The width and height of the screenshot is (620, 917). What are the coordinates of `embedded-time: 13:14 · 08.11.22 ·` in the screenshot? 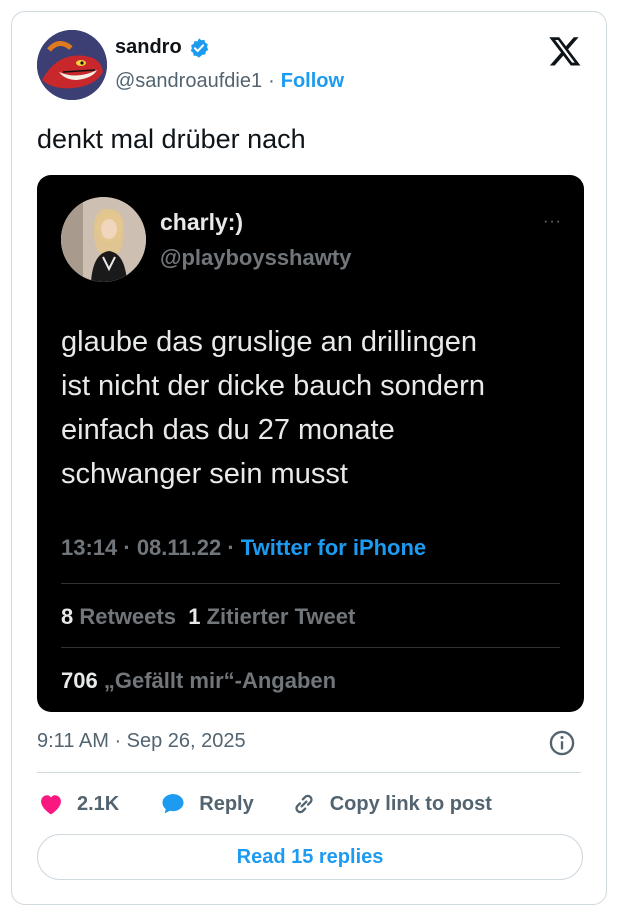 It's located at (151, 547).